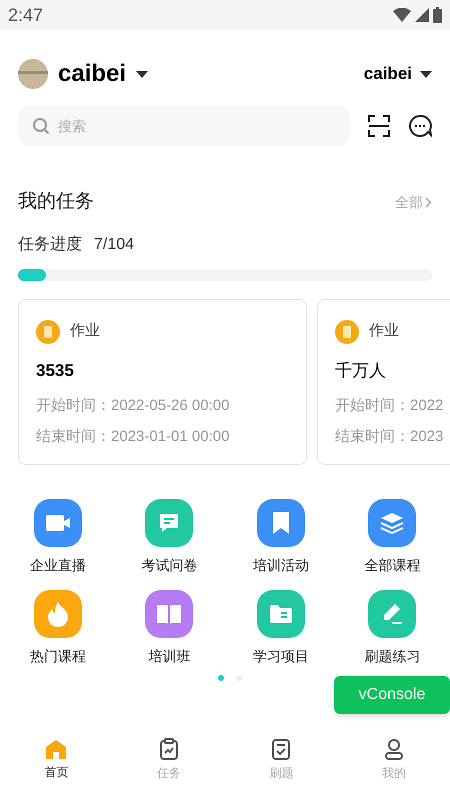 The height and width of the screenshot is (800, 450). I want to click on task-card: 作业 3535 开始时间：2022-05-26 00:00 结束时间：2023-01-01 00:00, so click(162, 381).